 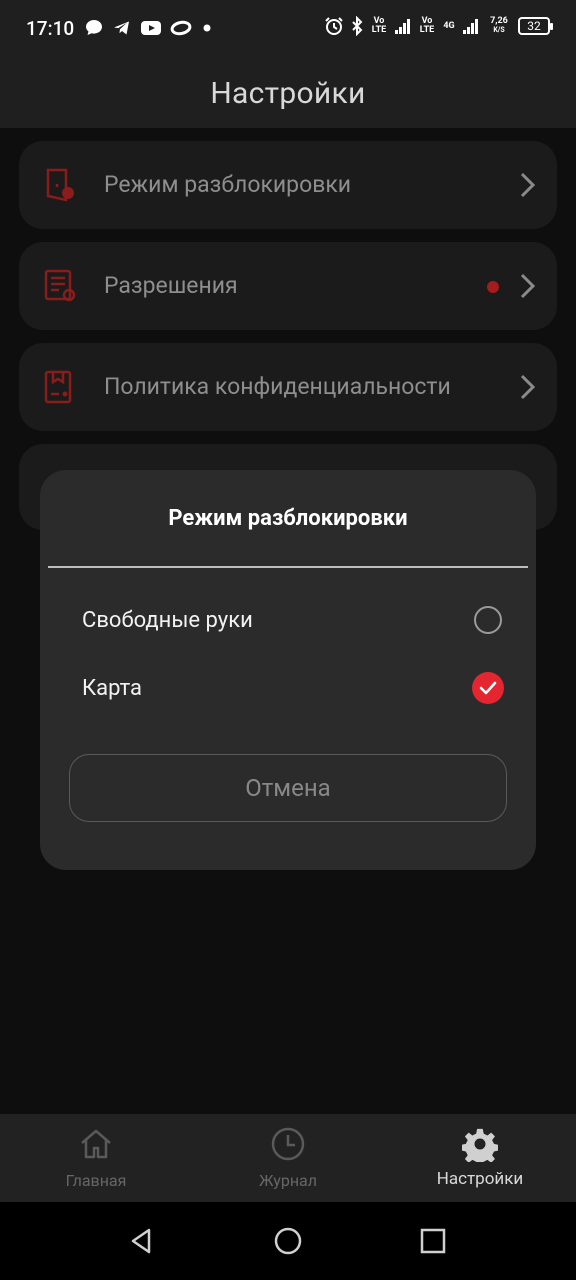 I want to click on settings-item-unlock-mode: Режим разблокировки, so click(x=288, y=185).